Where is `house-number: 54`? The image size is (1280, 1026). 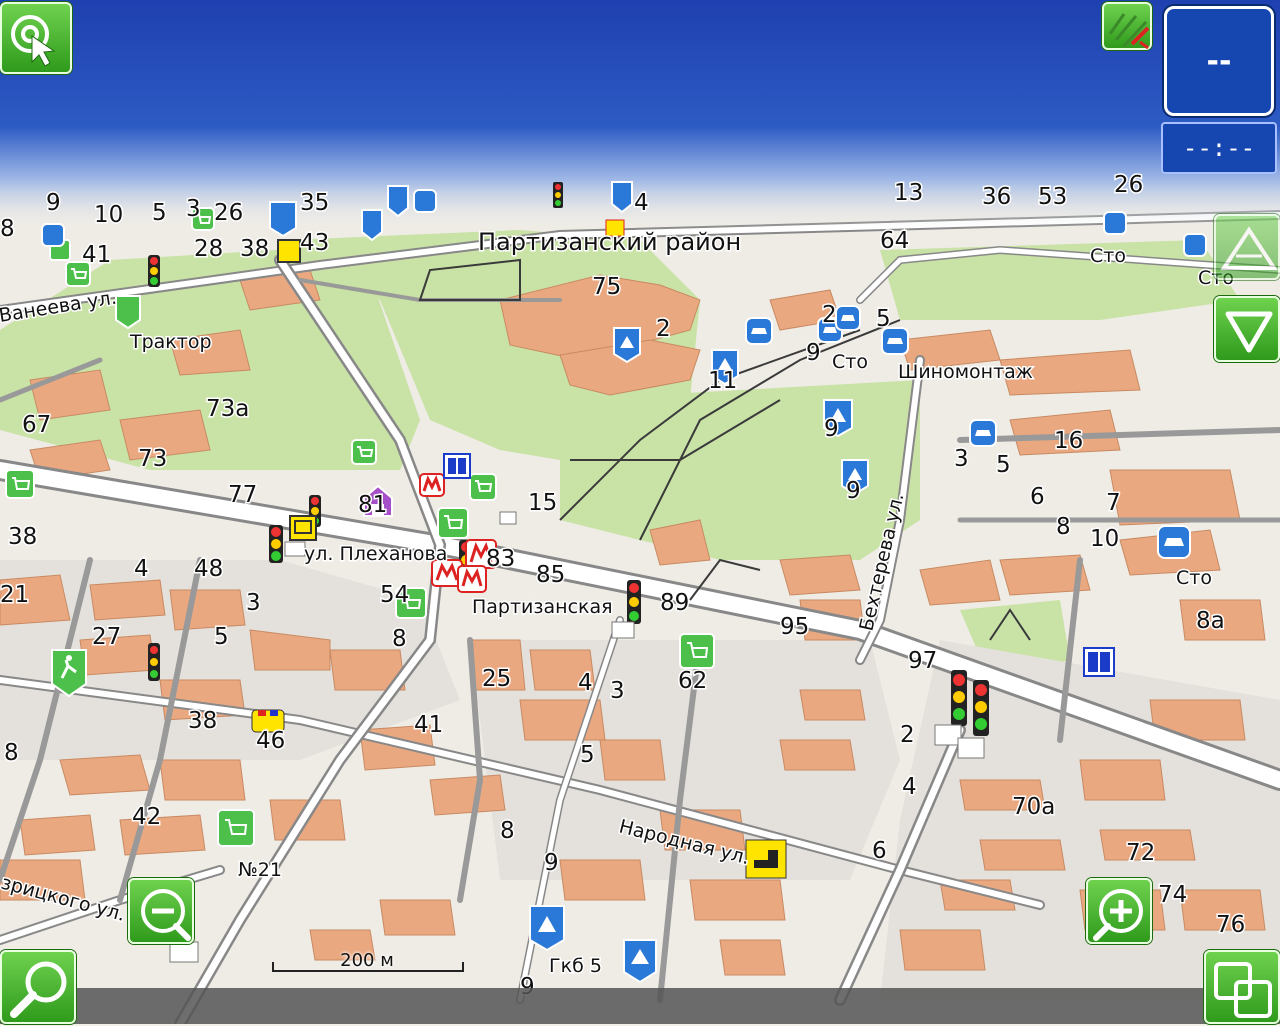
house-number: 54 is located at coordinates (394, 595).